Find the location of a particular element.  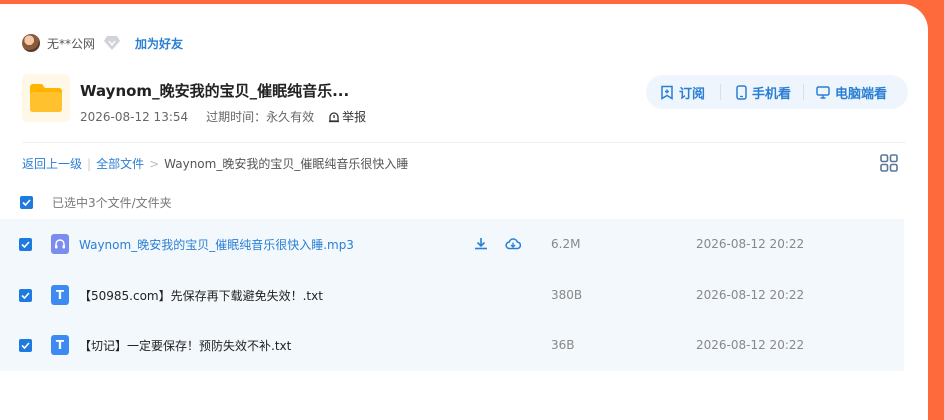

monitor-icon is located at coordinates (823, 92).